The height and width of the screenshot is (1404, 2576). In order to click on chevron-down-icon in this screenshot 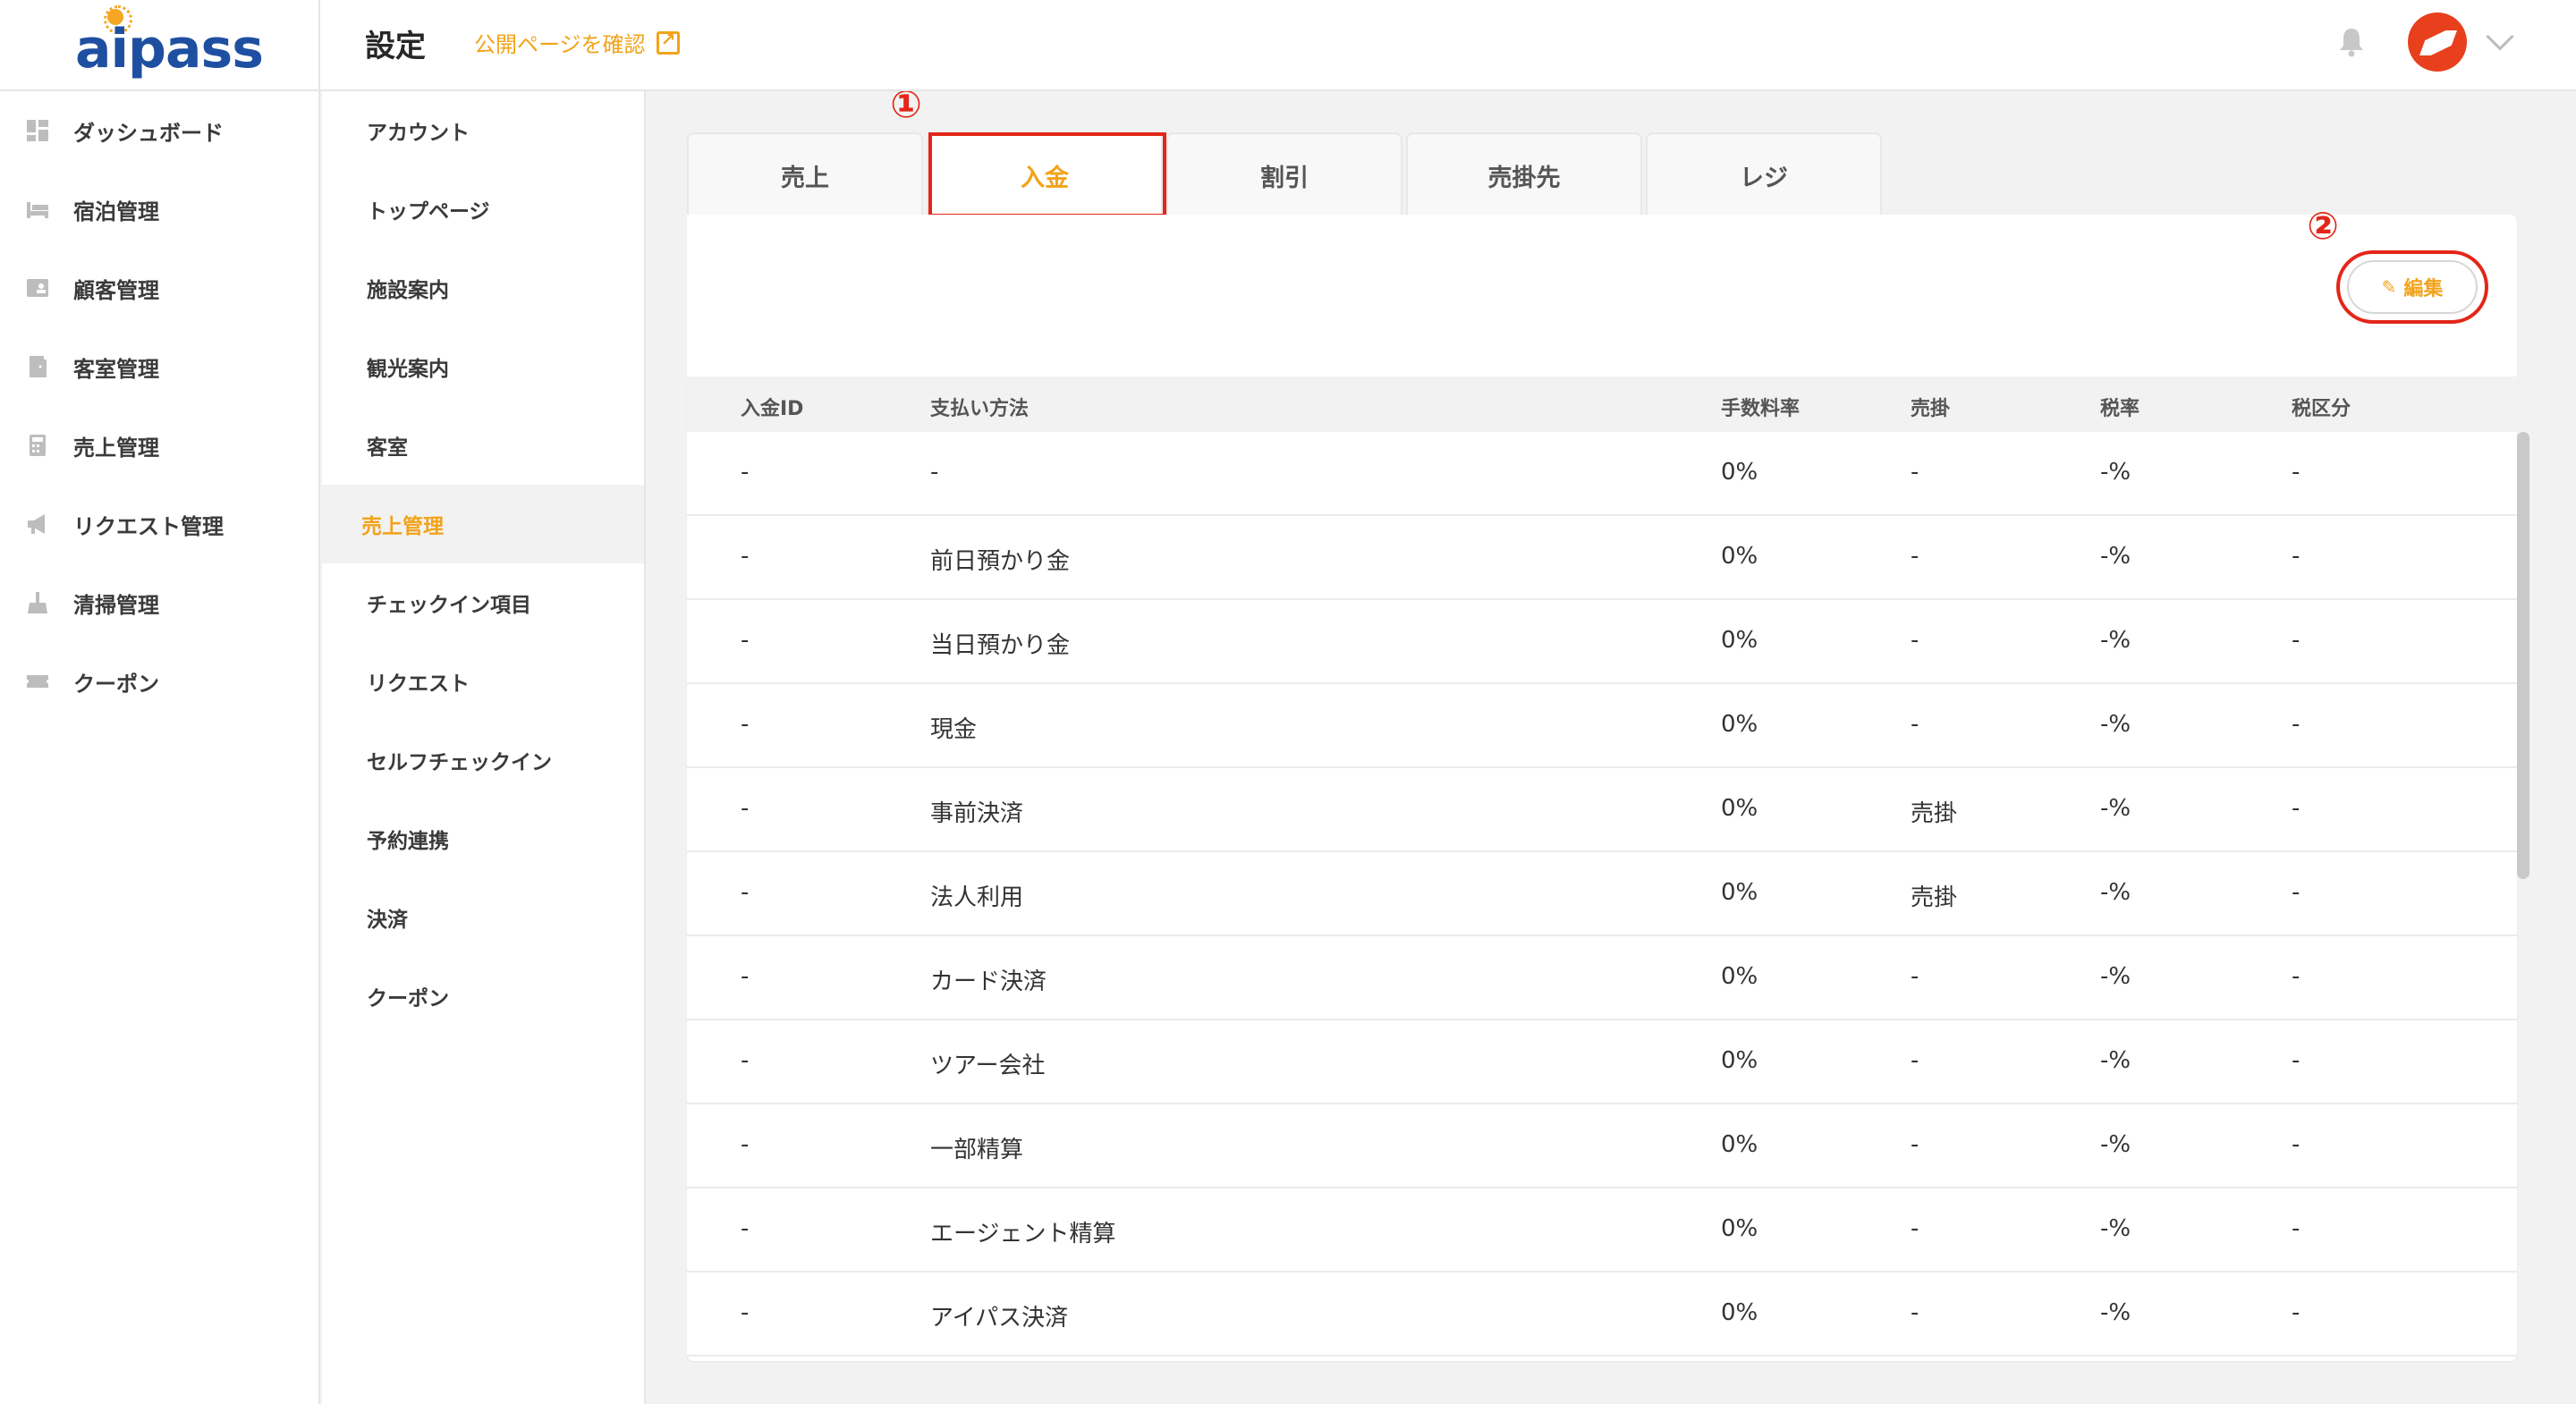, I will do `click(2500, 37)`.